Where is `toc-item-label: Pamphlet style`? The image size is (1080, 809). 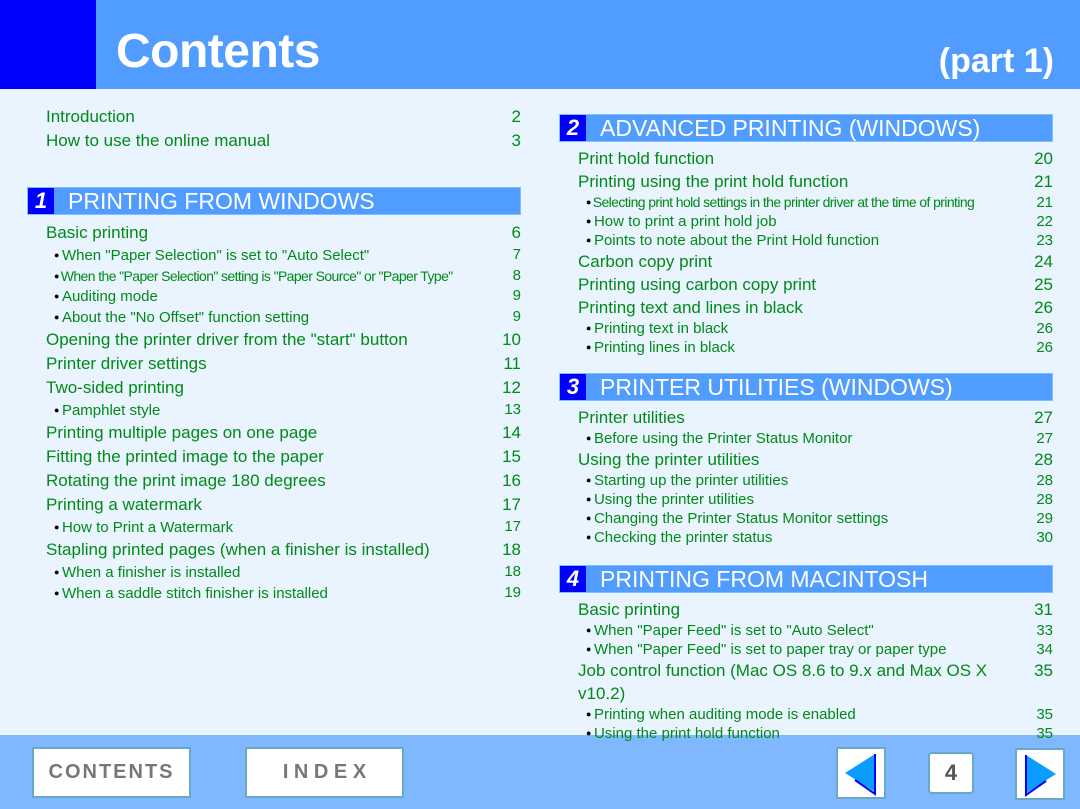 toc-item-label: Pamphlet style is located at coordinates (107, 410).